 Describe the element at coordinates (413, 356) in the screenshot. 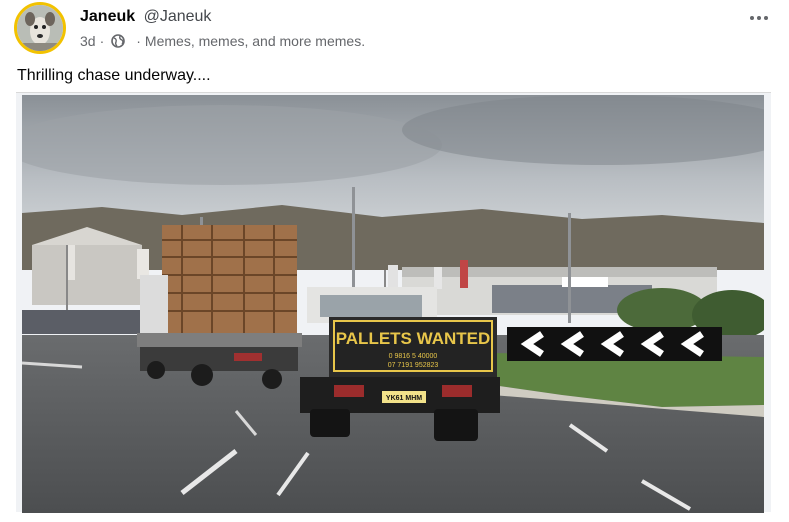

I see `tailgate-phone-1: 0 9816 5 40000` at that location.